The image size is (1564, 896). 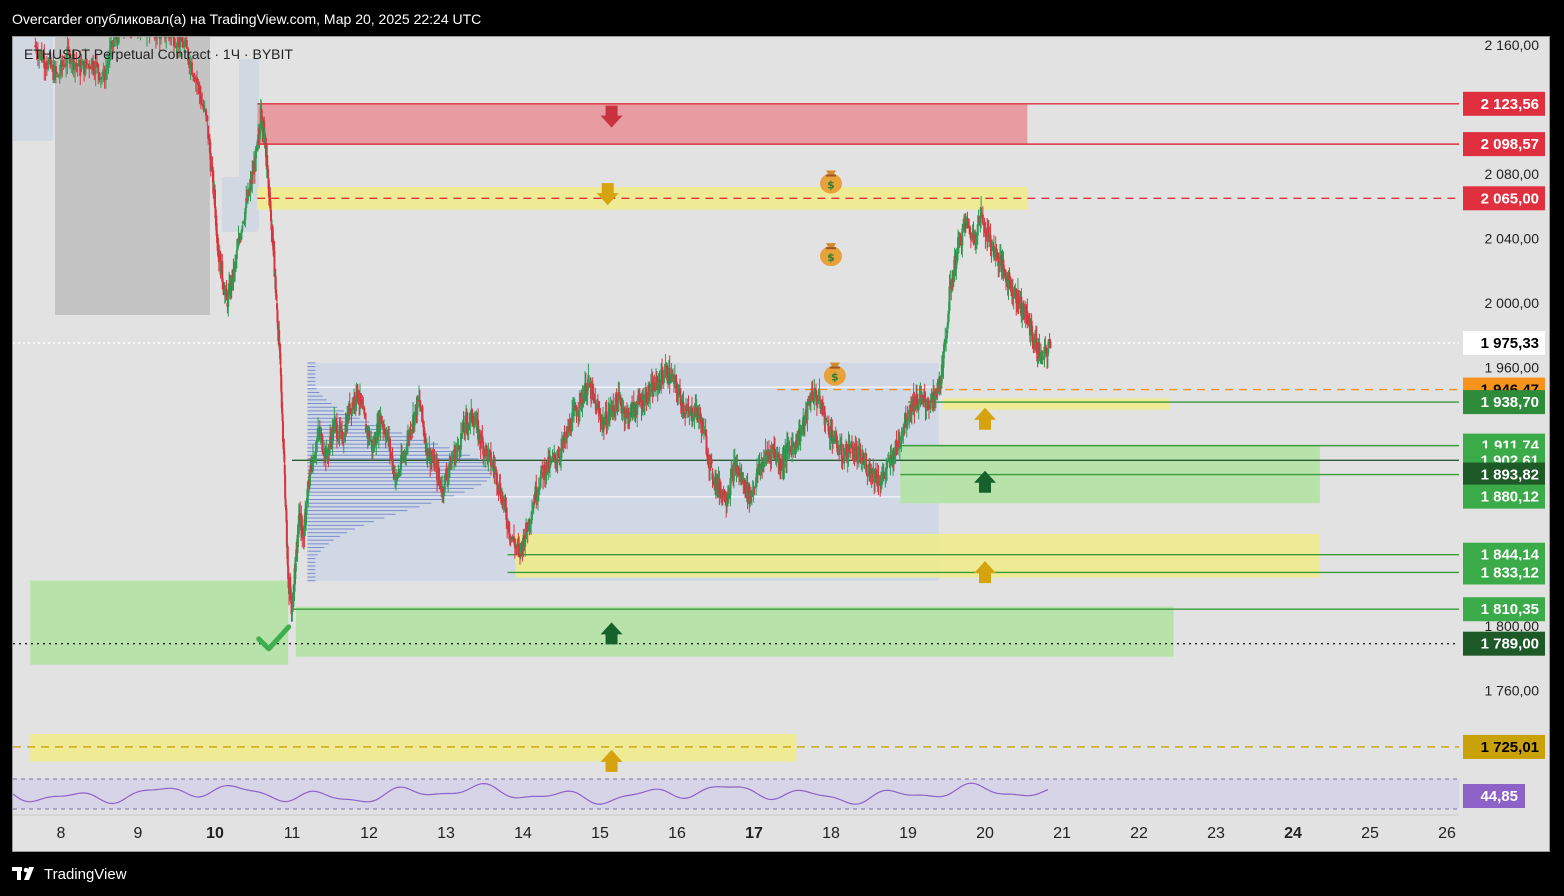 What do you see at coordinates (158, 54) in the screenshot?
I see `symbol-title: ETHUSDT Perpetual Contract · 1Ч · BYBIT` at bounding box center [158, 54].